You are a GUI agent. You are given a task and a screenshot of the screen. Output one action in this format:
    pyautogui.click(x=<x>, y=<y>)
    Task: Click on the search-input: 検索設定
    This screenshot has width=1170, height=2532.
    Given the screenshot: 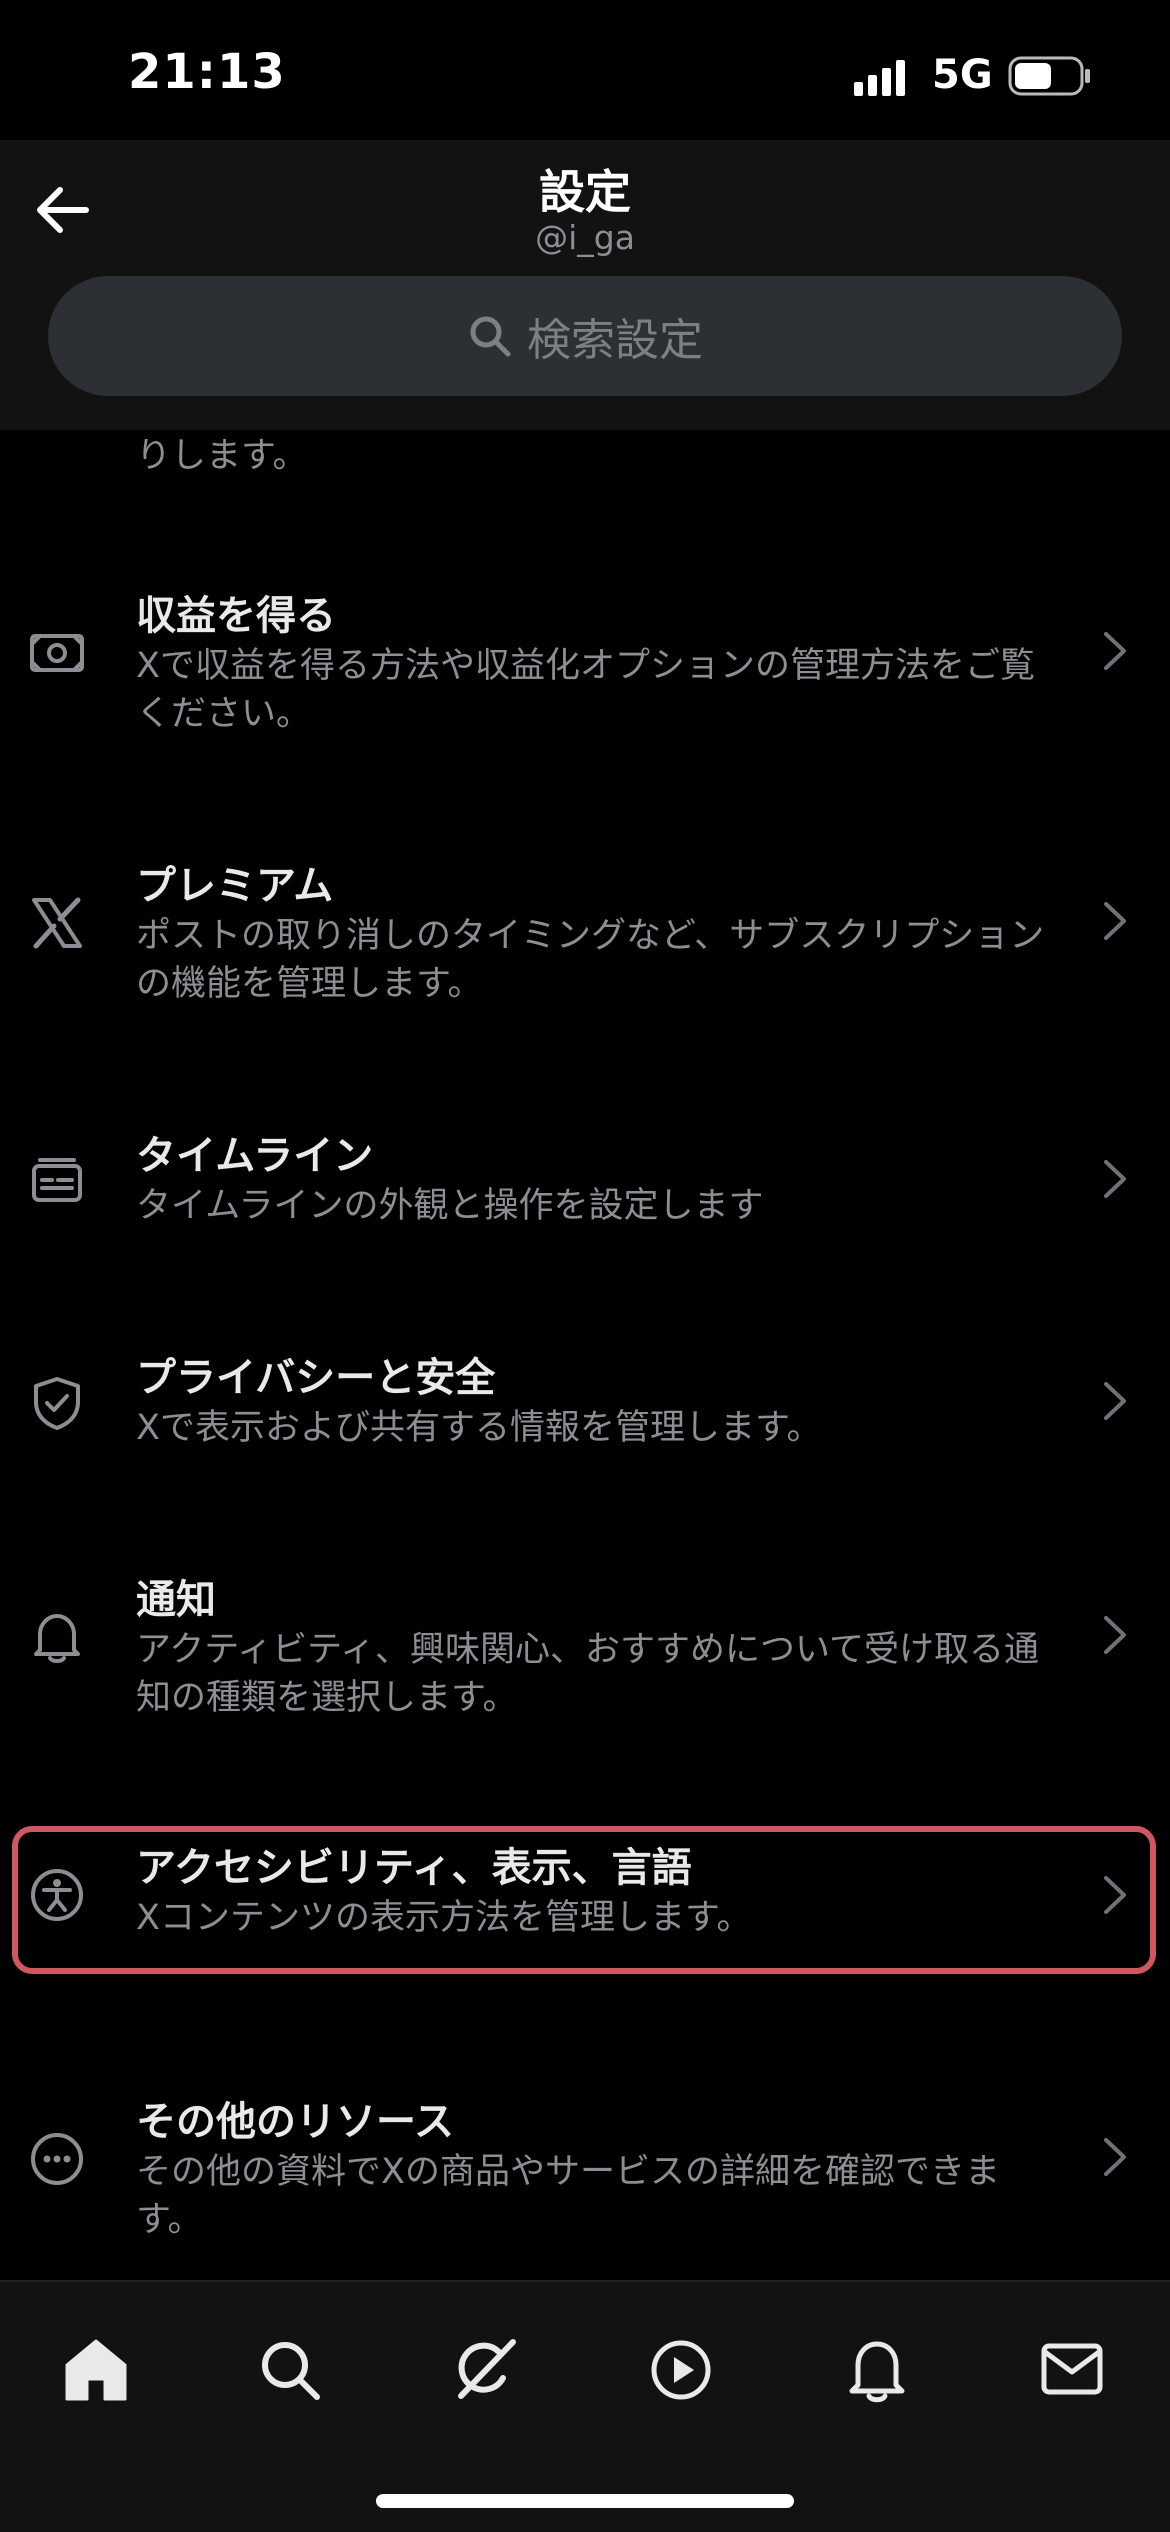 What is the action you would take?
    pyautogui.click(x=585, y=336)
    